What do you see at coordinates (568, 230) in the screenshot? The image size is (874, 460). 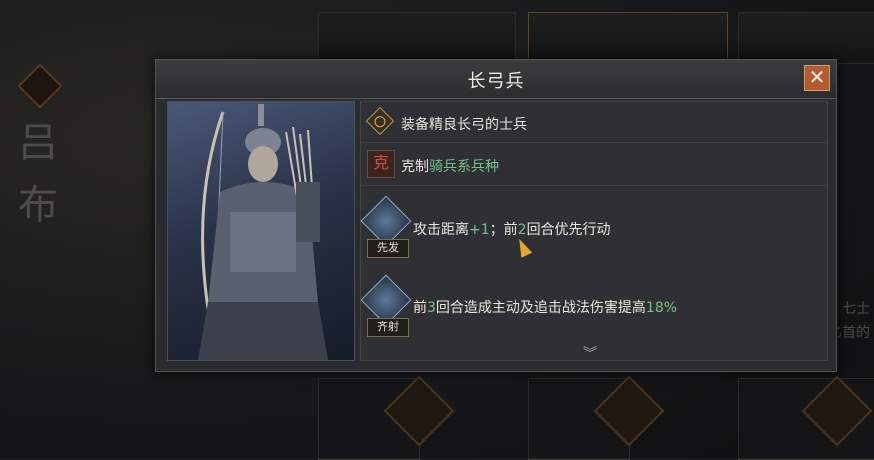 I see `skill-text-part: 回合优先行动` at bounding box center [568, 230].